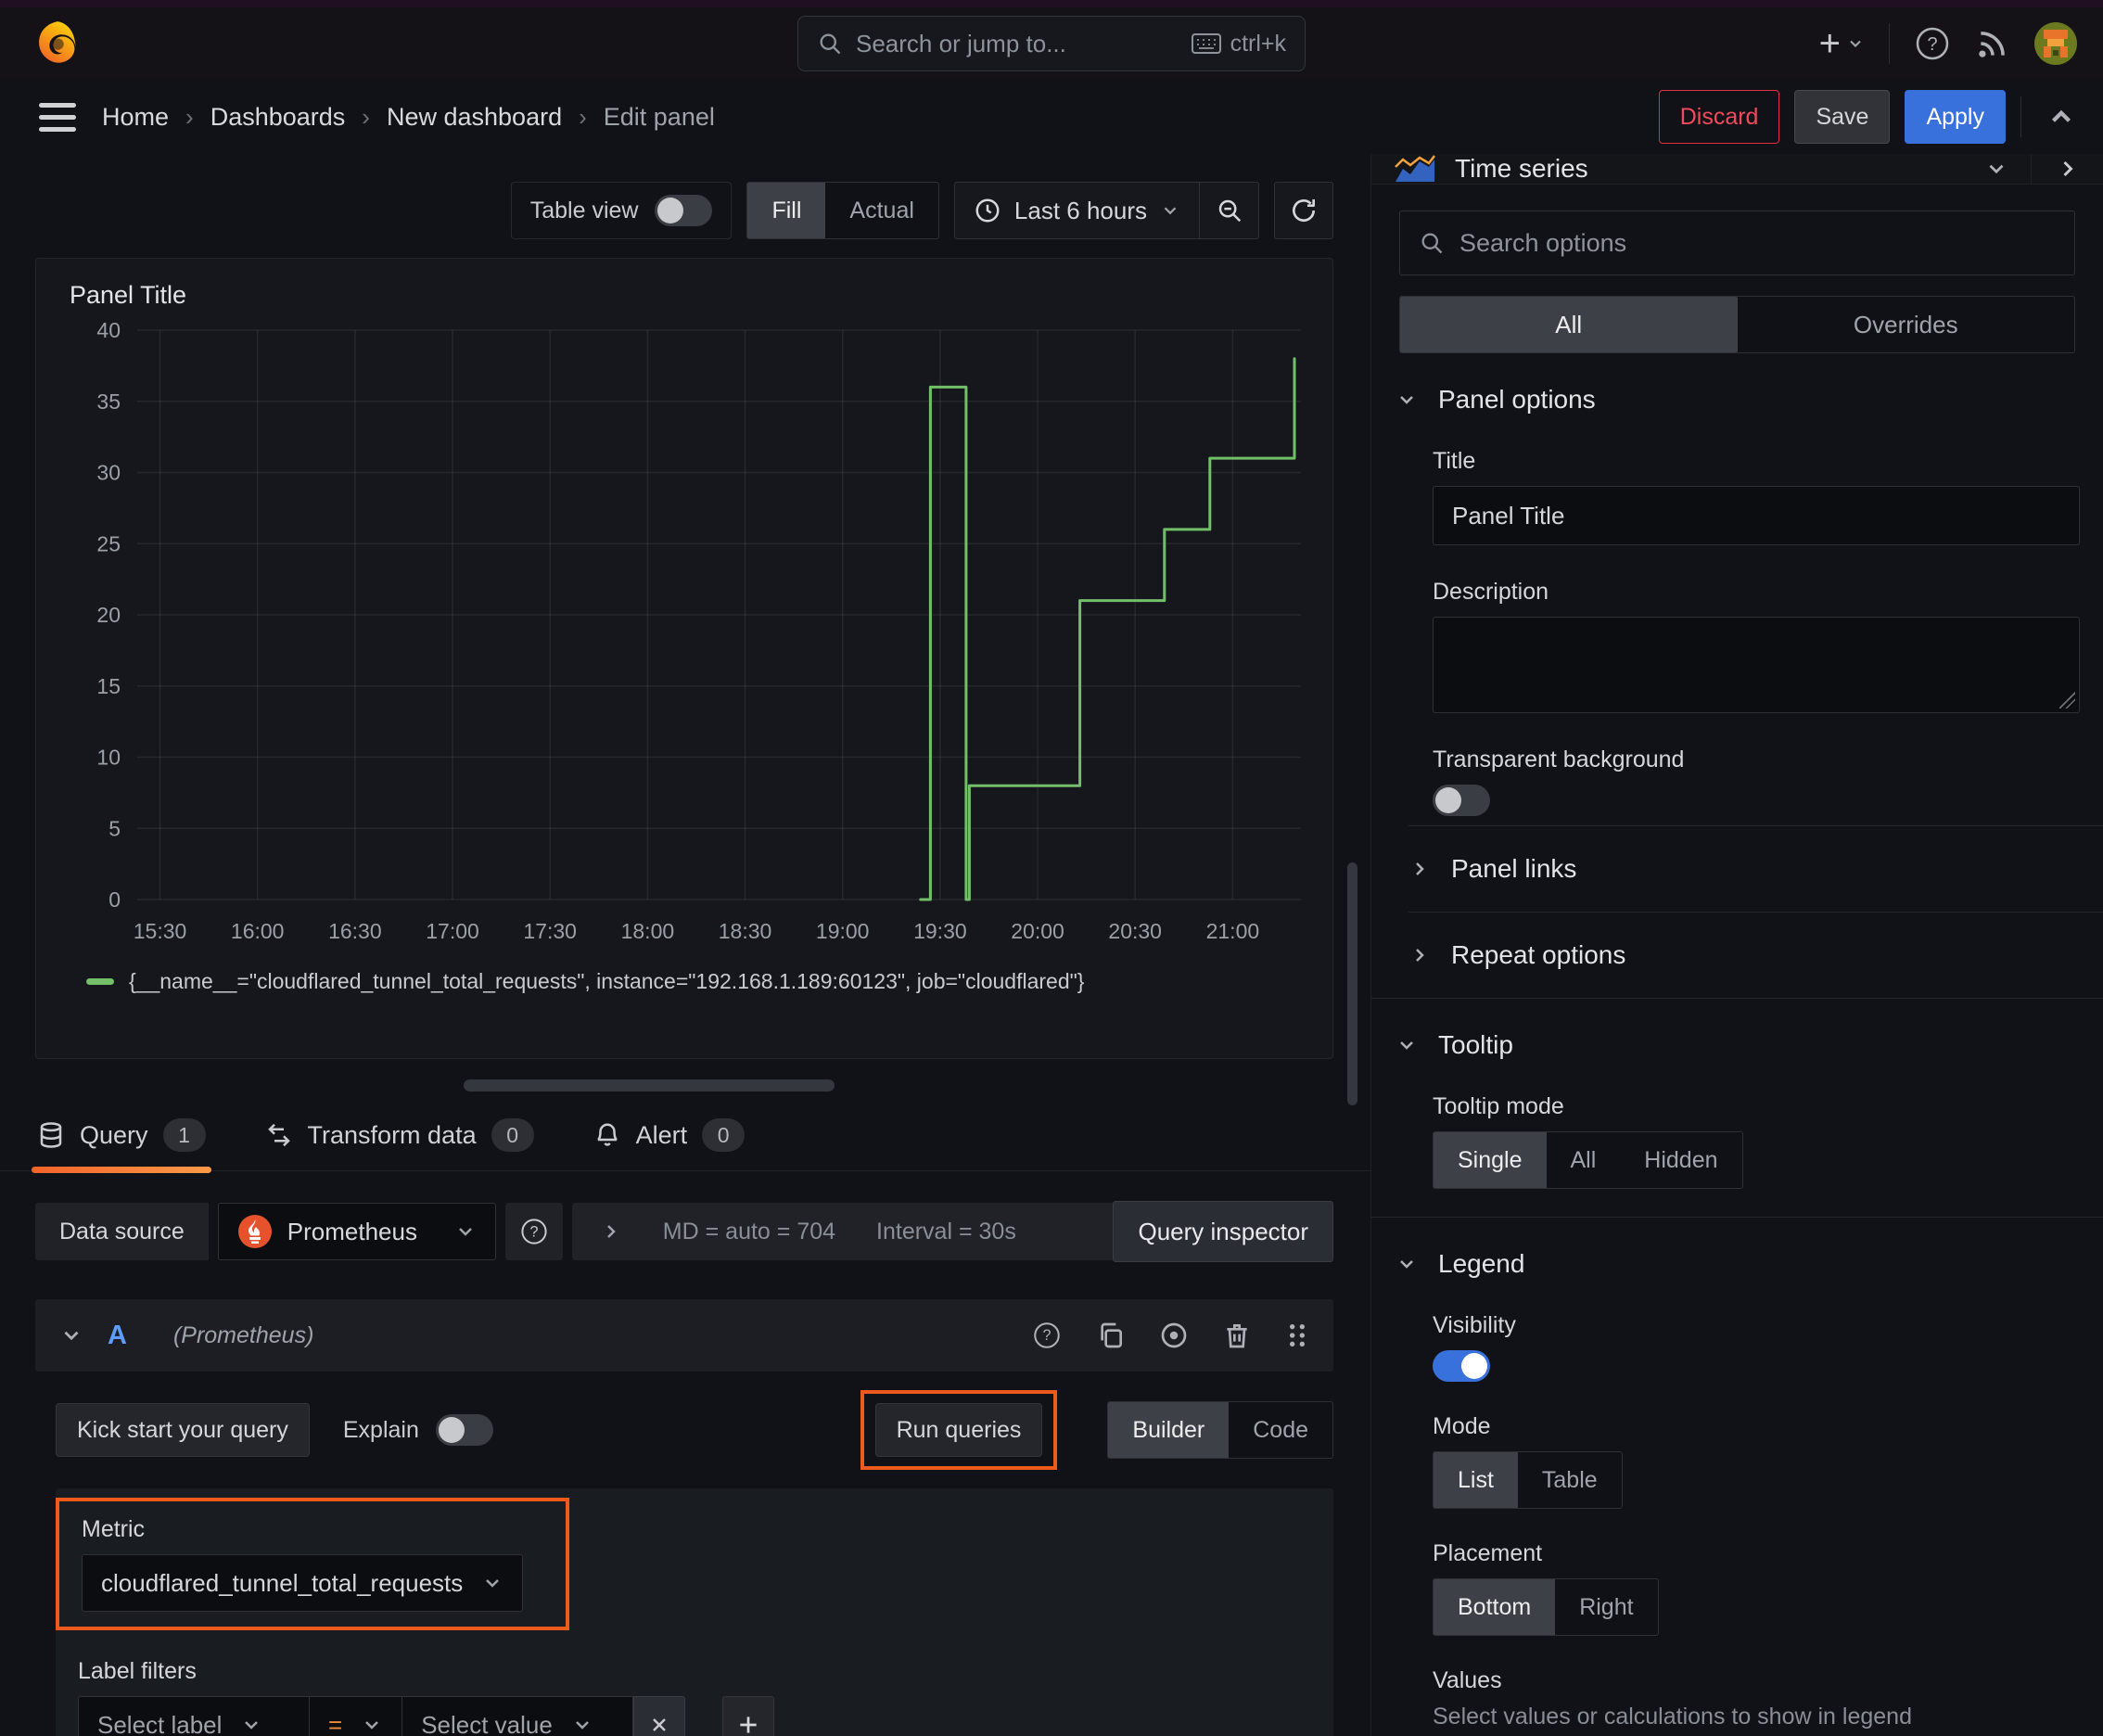  Describe the element at coordinates (399, 1144) in the screenshot. I see `tab-transform-data: Transform data 0` at that location.